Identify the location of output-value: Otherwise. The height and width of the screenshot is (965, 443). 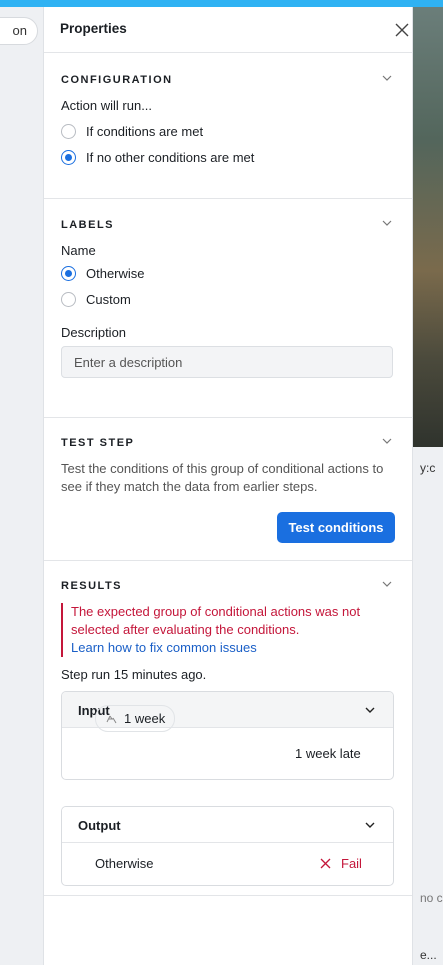
(124, 863).